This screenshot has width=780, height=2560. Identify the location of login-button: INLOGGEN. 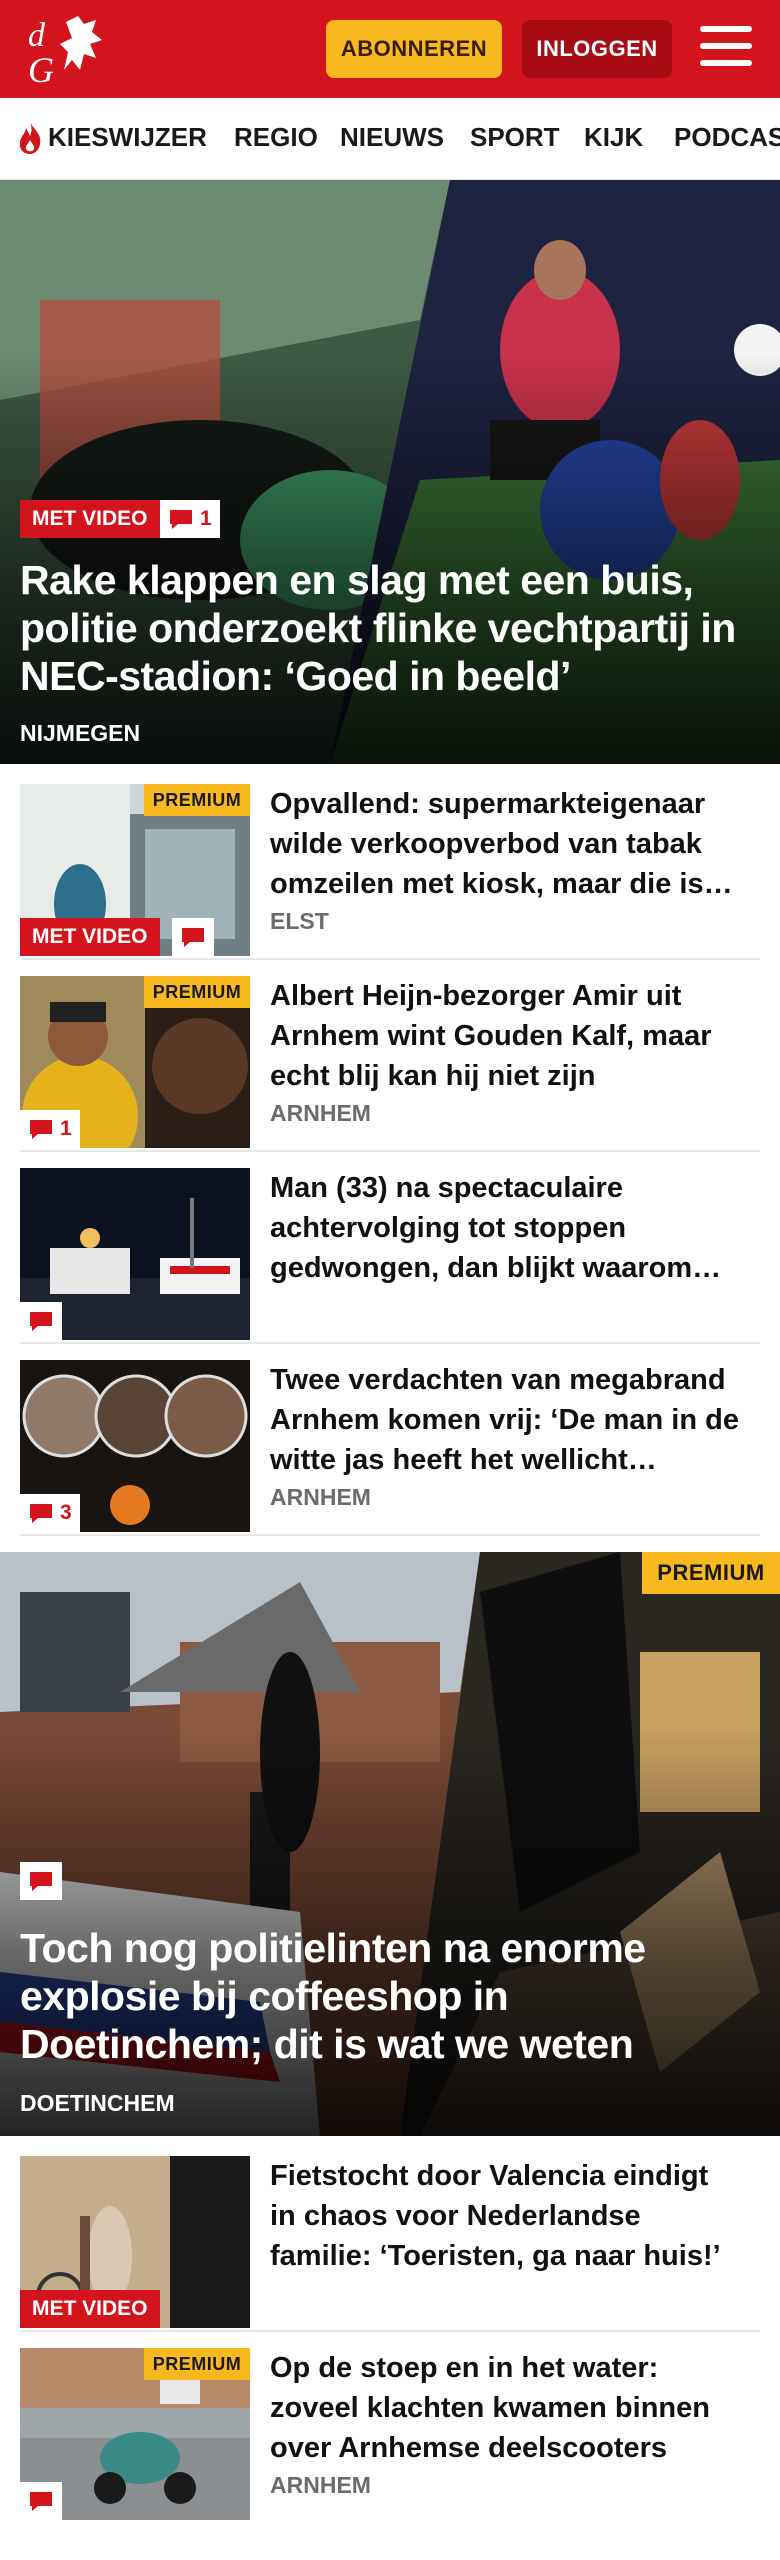
(597, 49).